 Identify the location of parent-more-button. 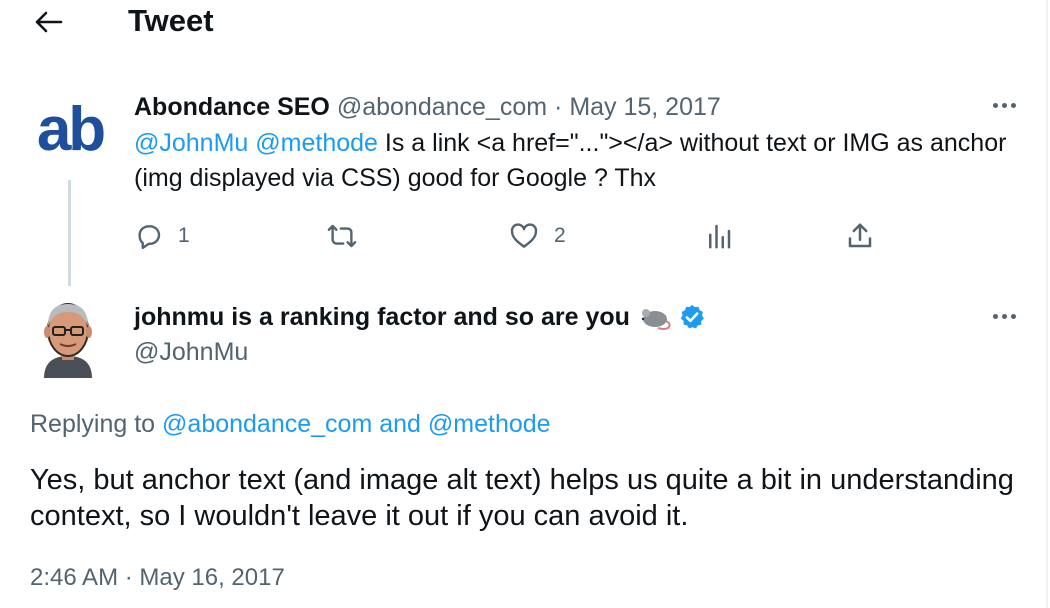
(1004, 105).